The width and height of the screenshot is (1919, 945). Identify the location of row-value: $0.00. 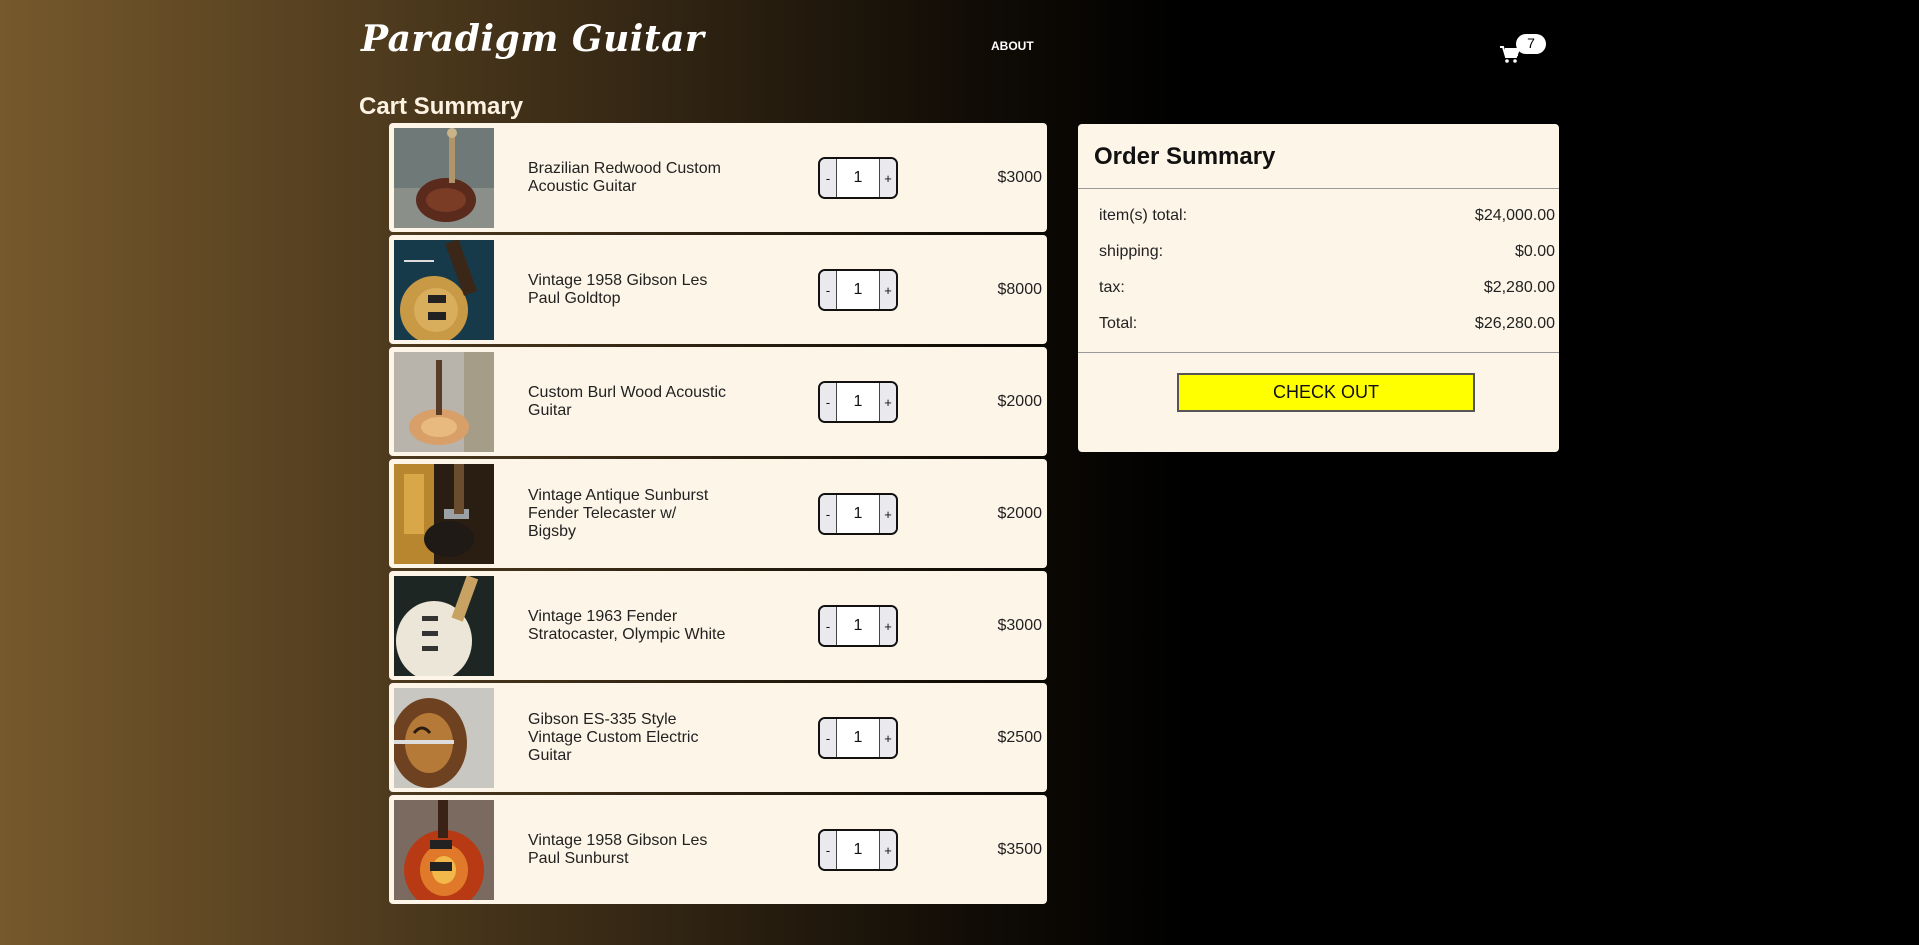
(1534, 251).